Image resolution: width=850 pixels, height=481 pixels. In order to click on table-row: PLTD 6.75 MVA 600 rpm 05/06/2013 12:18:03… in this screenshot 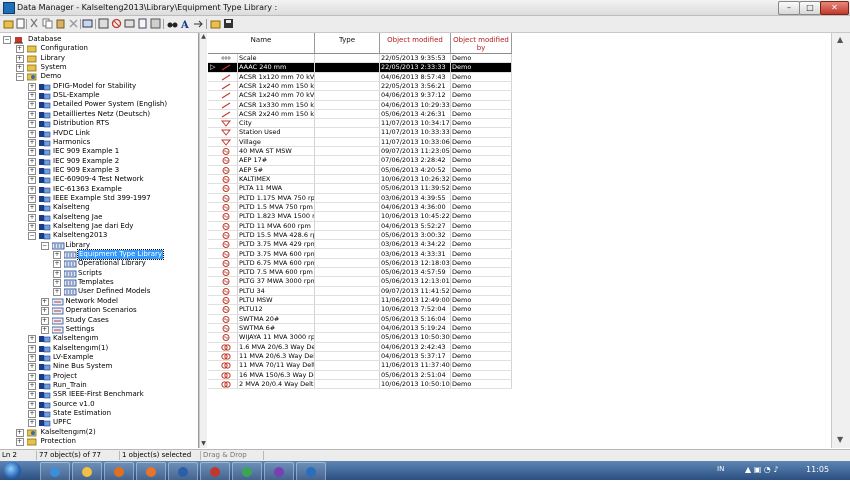, I will do `click(360, 263)`.